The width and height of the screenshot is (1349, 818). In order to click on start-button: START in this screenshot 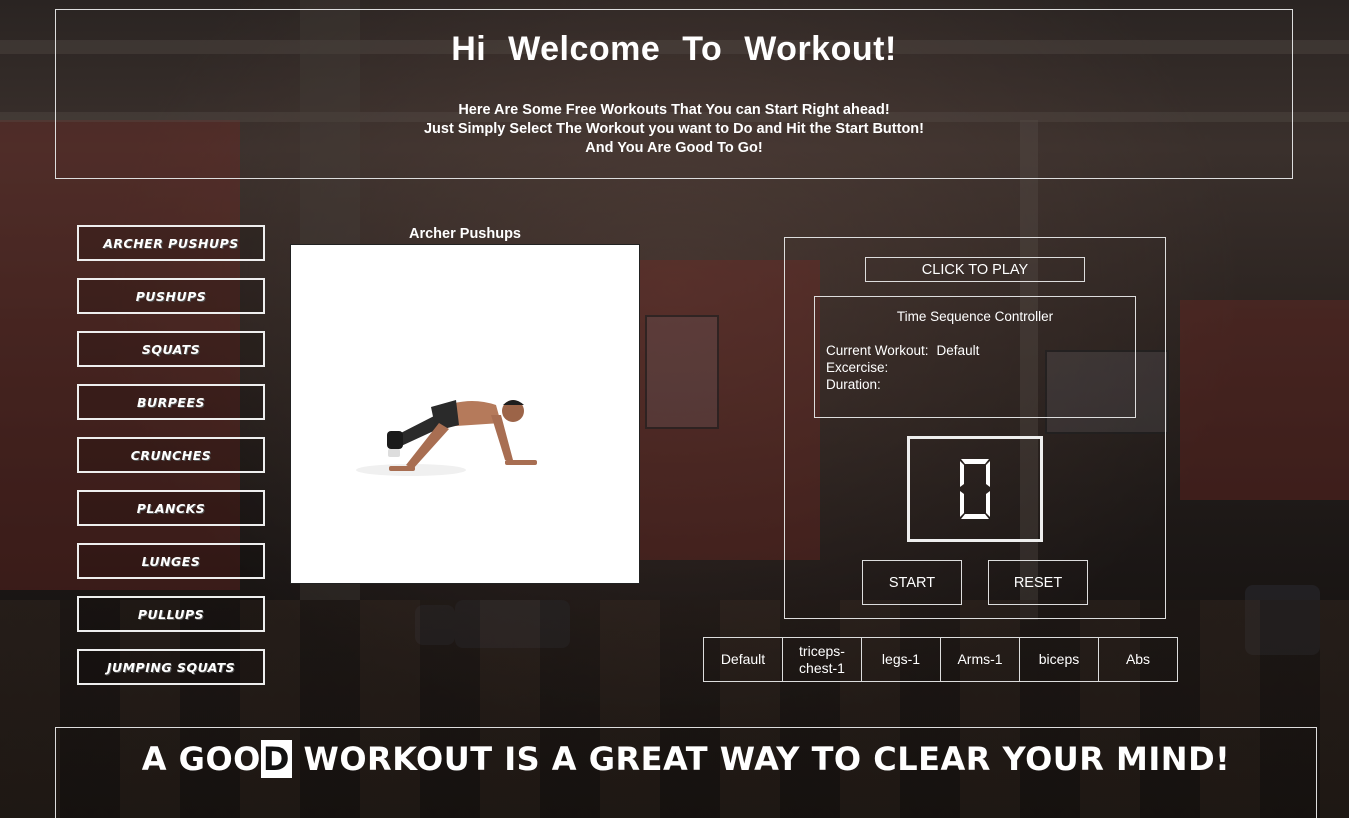, I will do `click(912, 582)`.